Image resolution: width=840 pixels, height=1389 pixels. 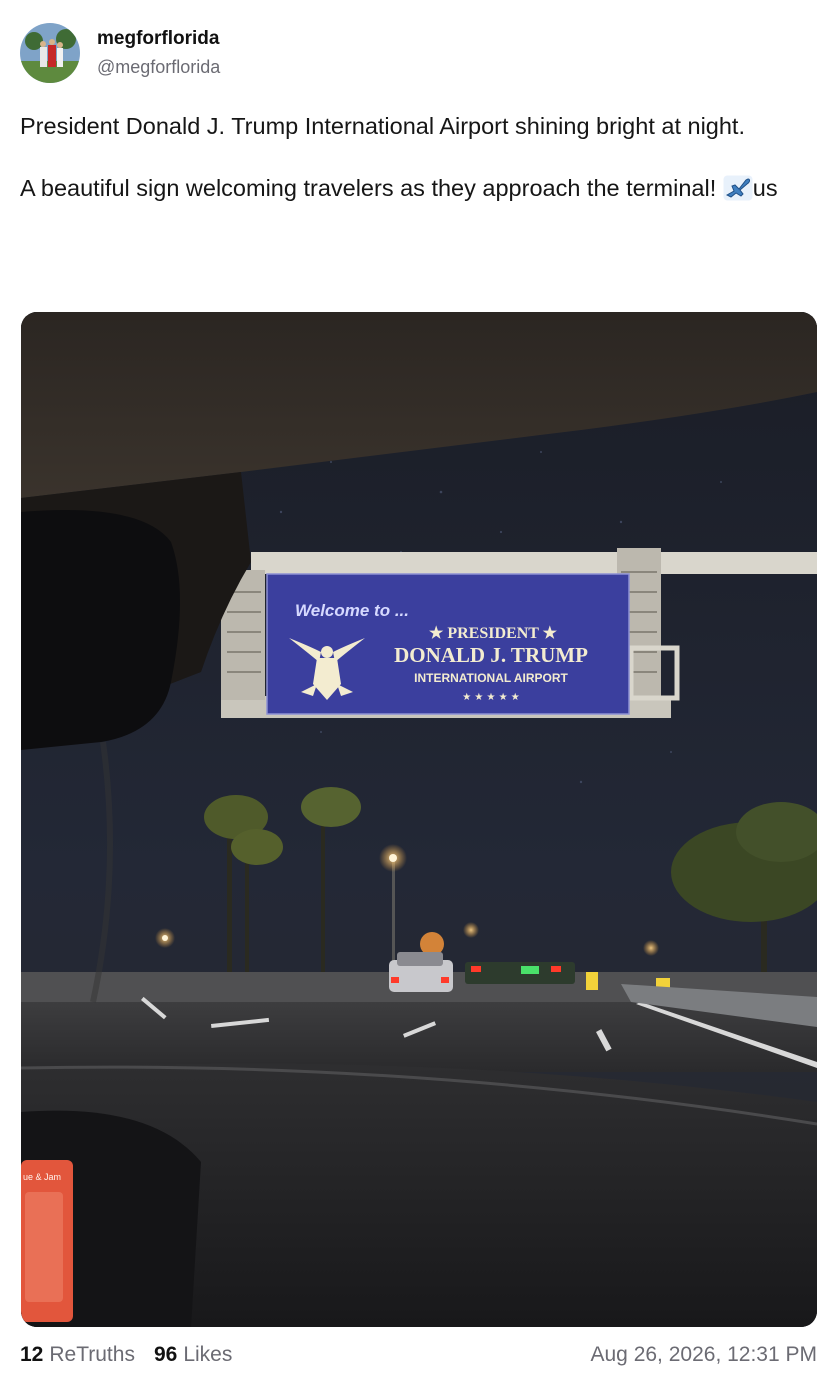 I want to click on likes-count: 96, so click(x=165, y=1354).